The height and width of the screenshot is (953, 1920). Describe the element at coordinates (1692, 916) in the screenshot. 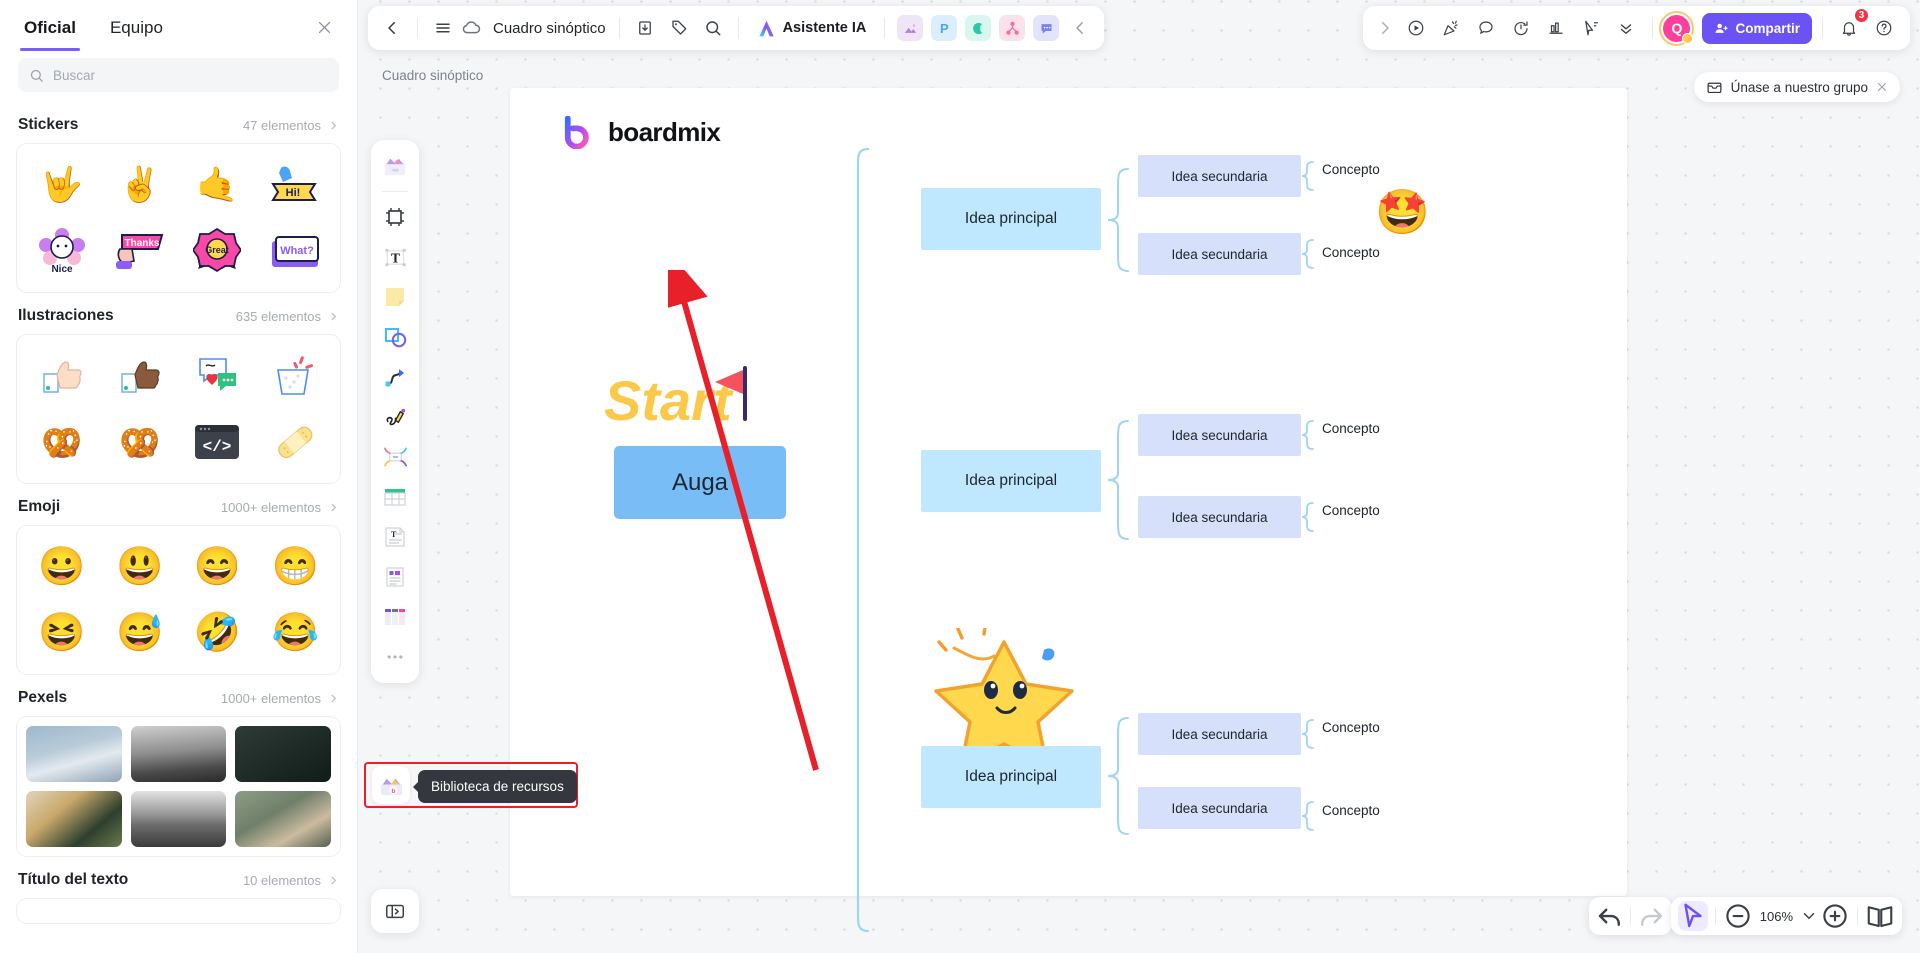

I see `select-tool-button` at that location.